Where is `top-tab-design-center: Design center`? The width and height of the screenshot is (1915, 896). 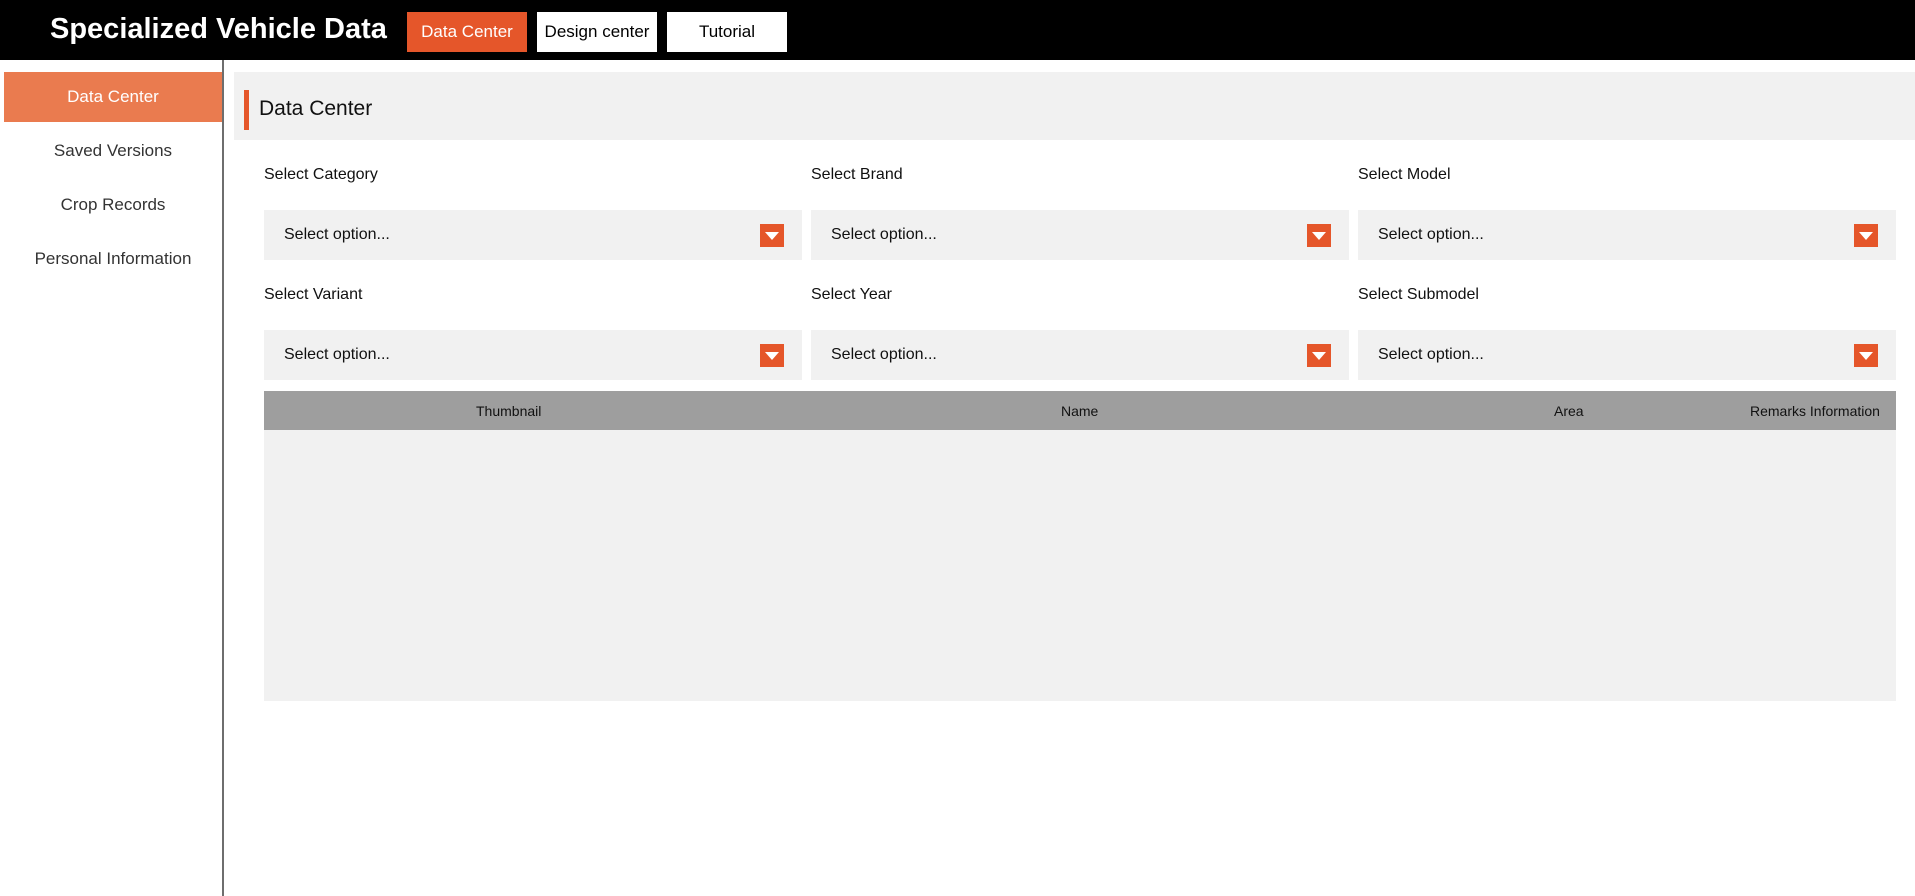 top-tab-design-center: Design center is located at coordinates (597, 32).